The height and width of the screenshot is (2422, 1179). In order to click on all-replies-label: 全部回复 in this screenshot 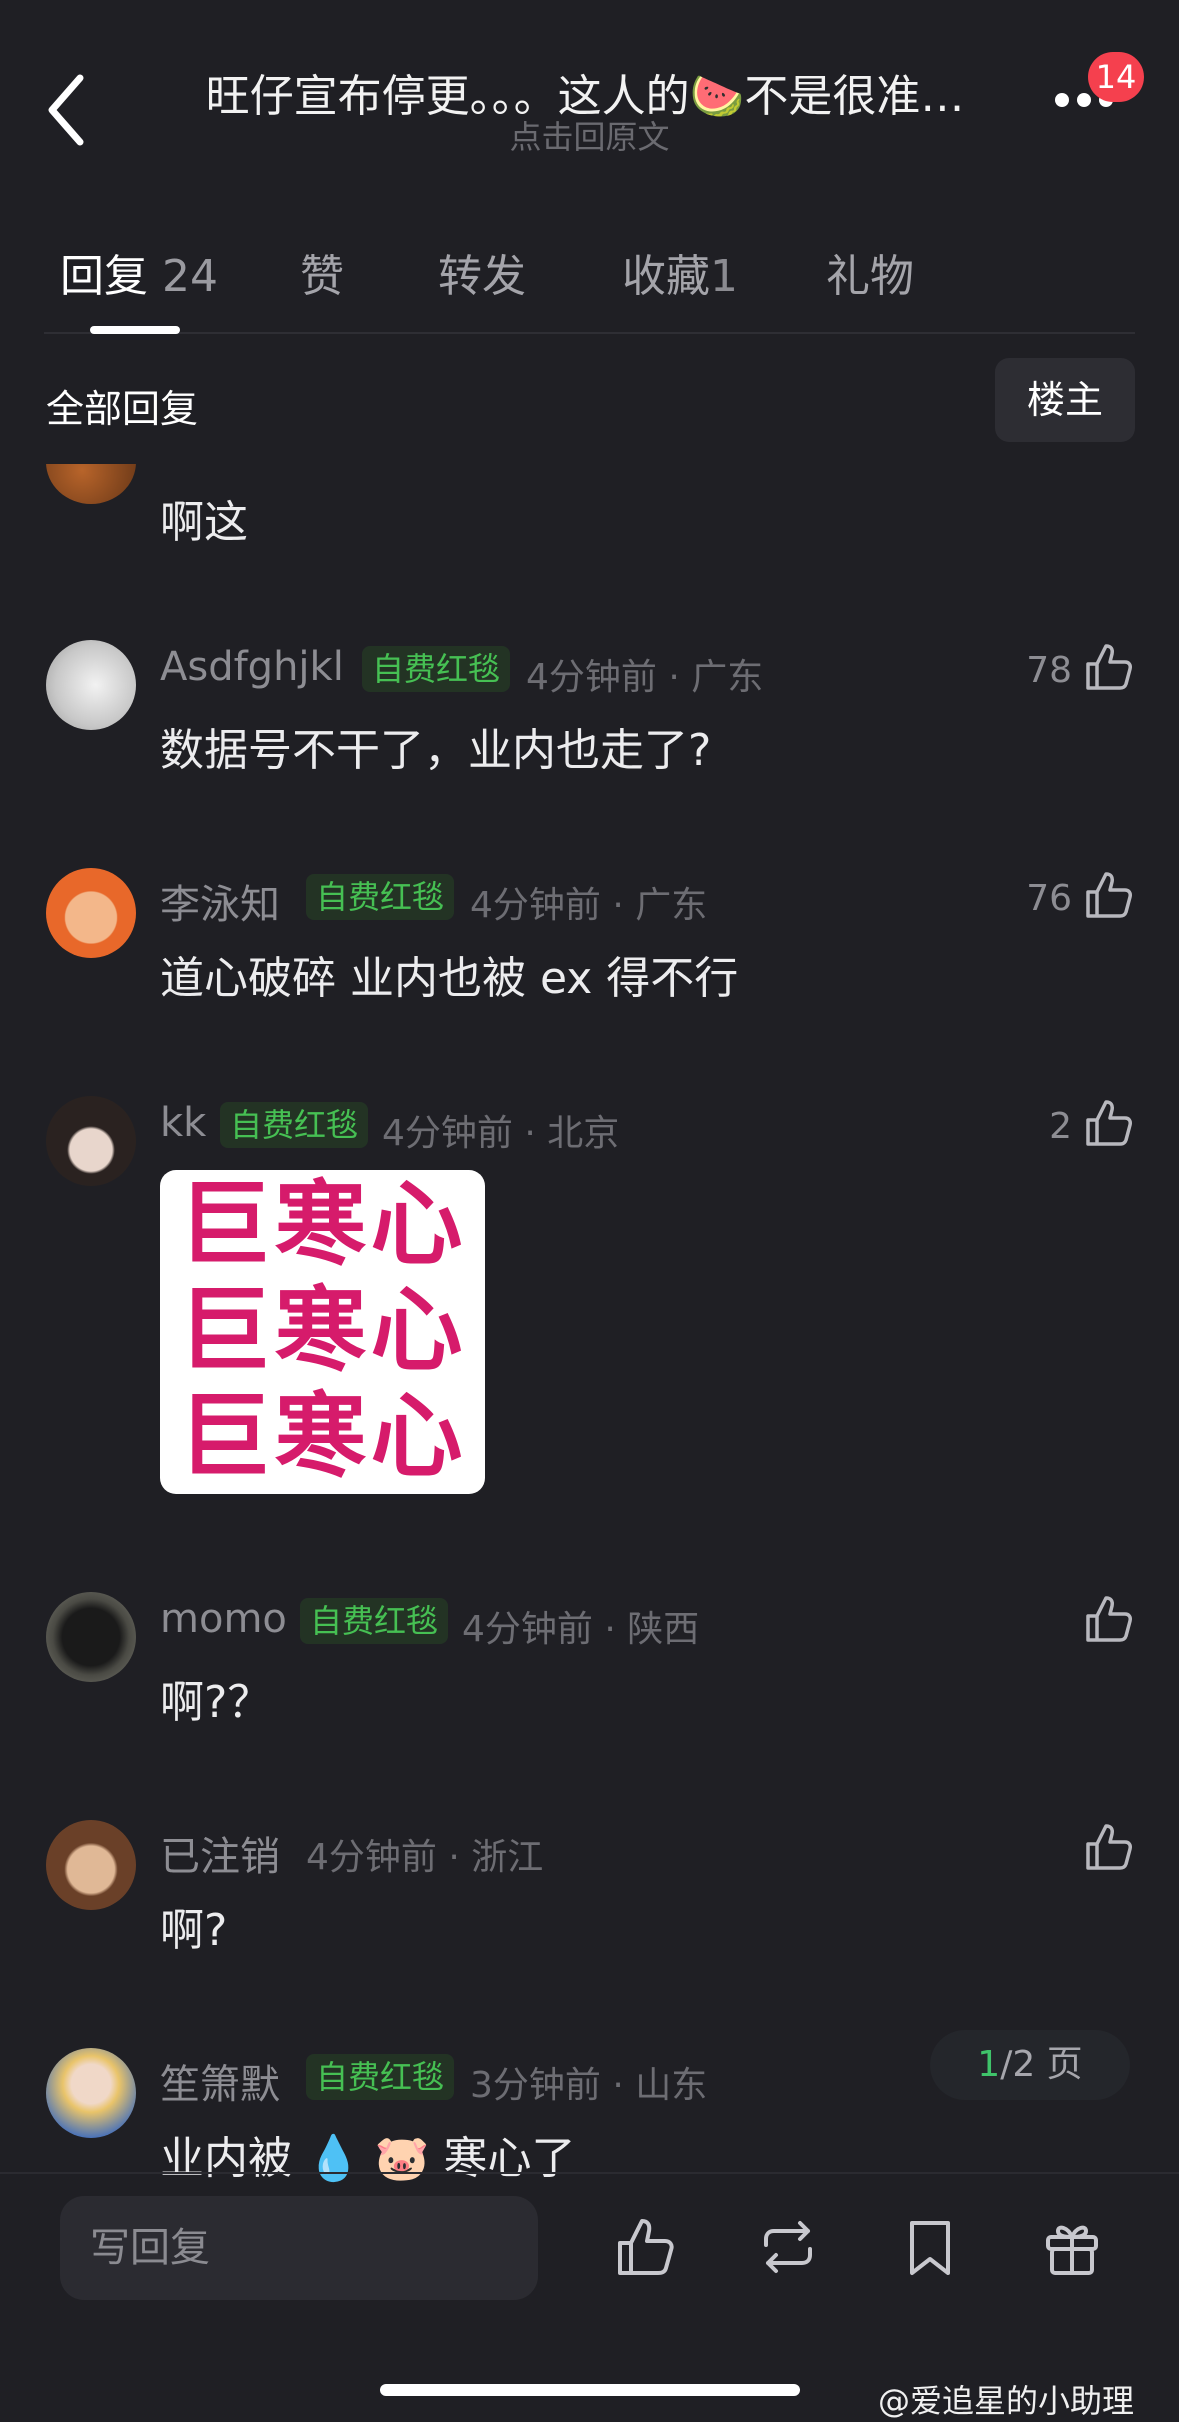, I will do `click(122, 409)`.